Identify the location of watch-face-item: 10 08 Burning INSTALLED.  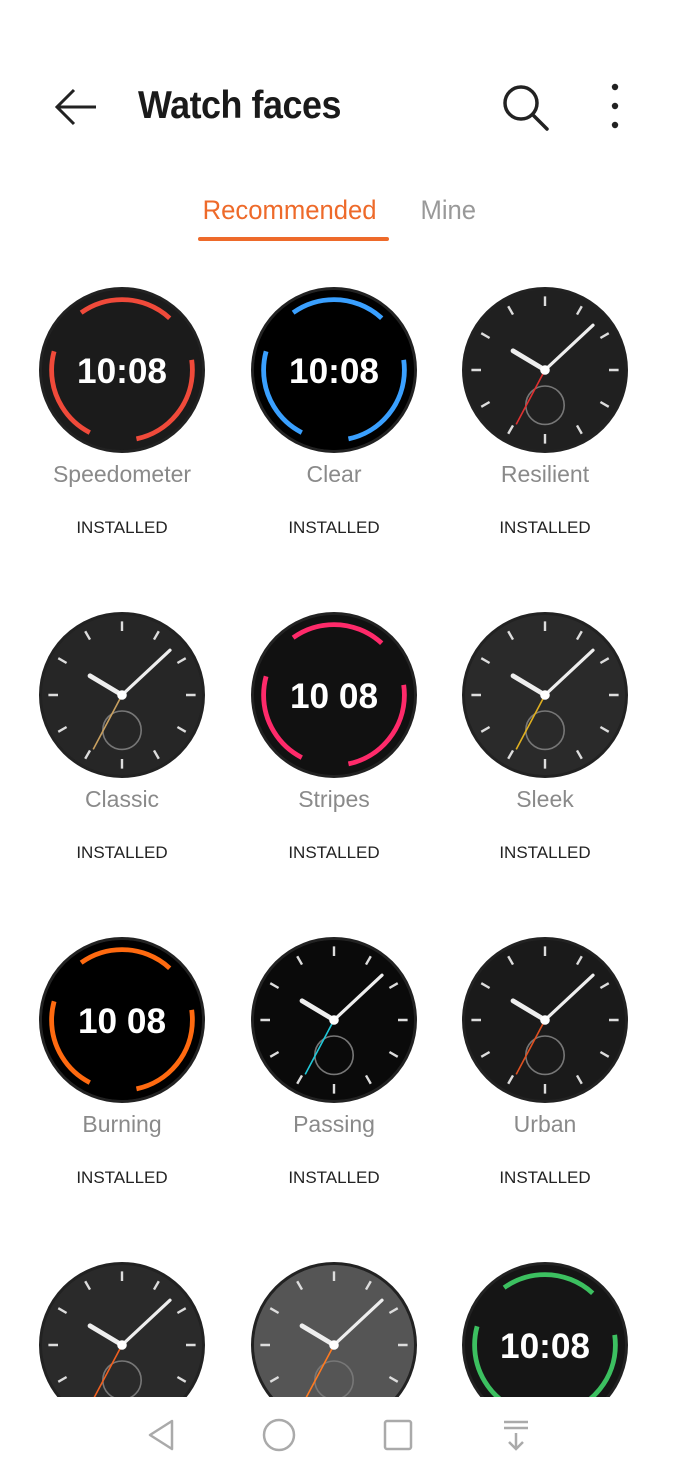
(122, 1067).